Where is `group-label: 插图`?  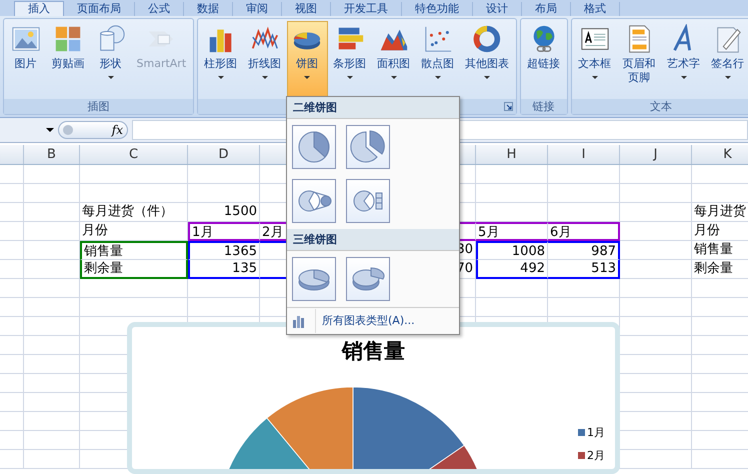 group-label: 插图 is located at coordinates (98, 106).